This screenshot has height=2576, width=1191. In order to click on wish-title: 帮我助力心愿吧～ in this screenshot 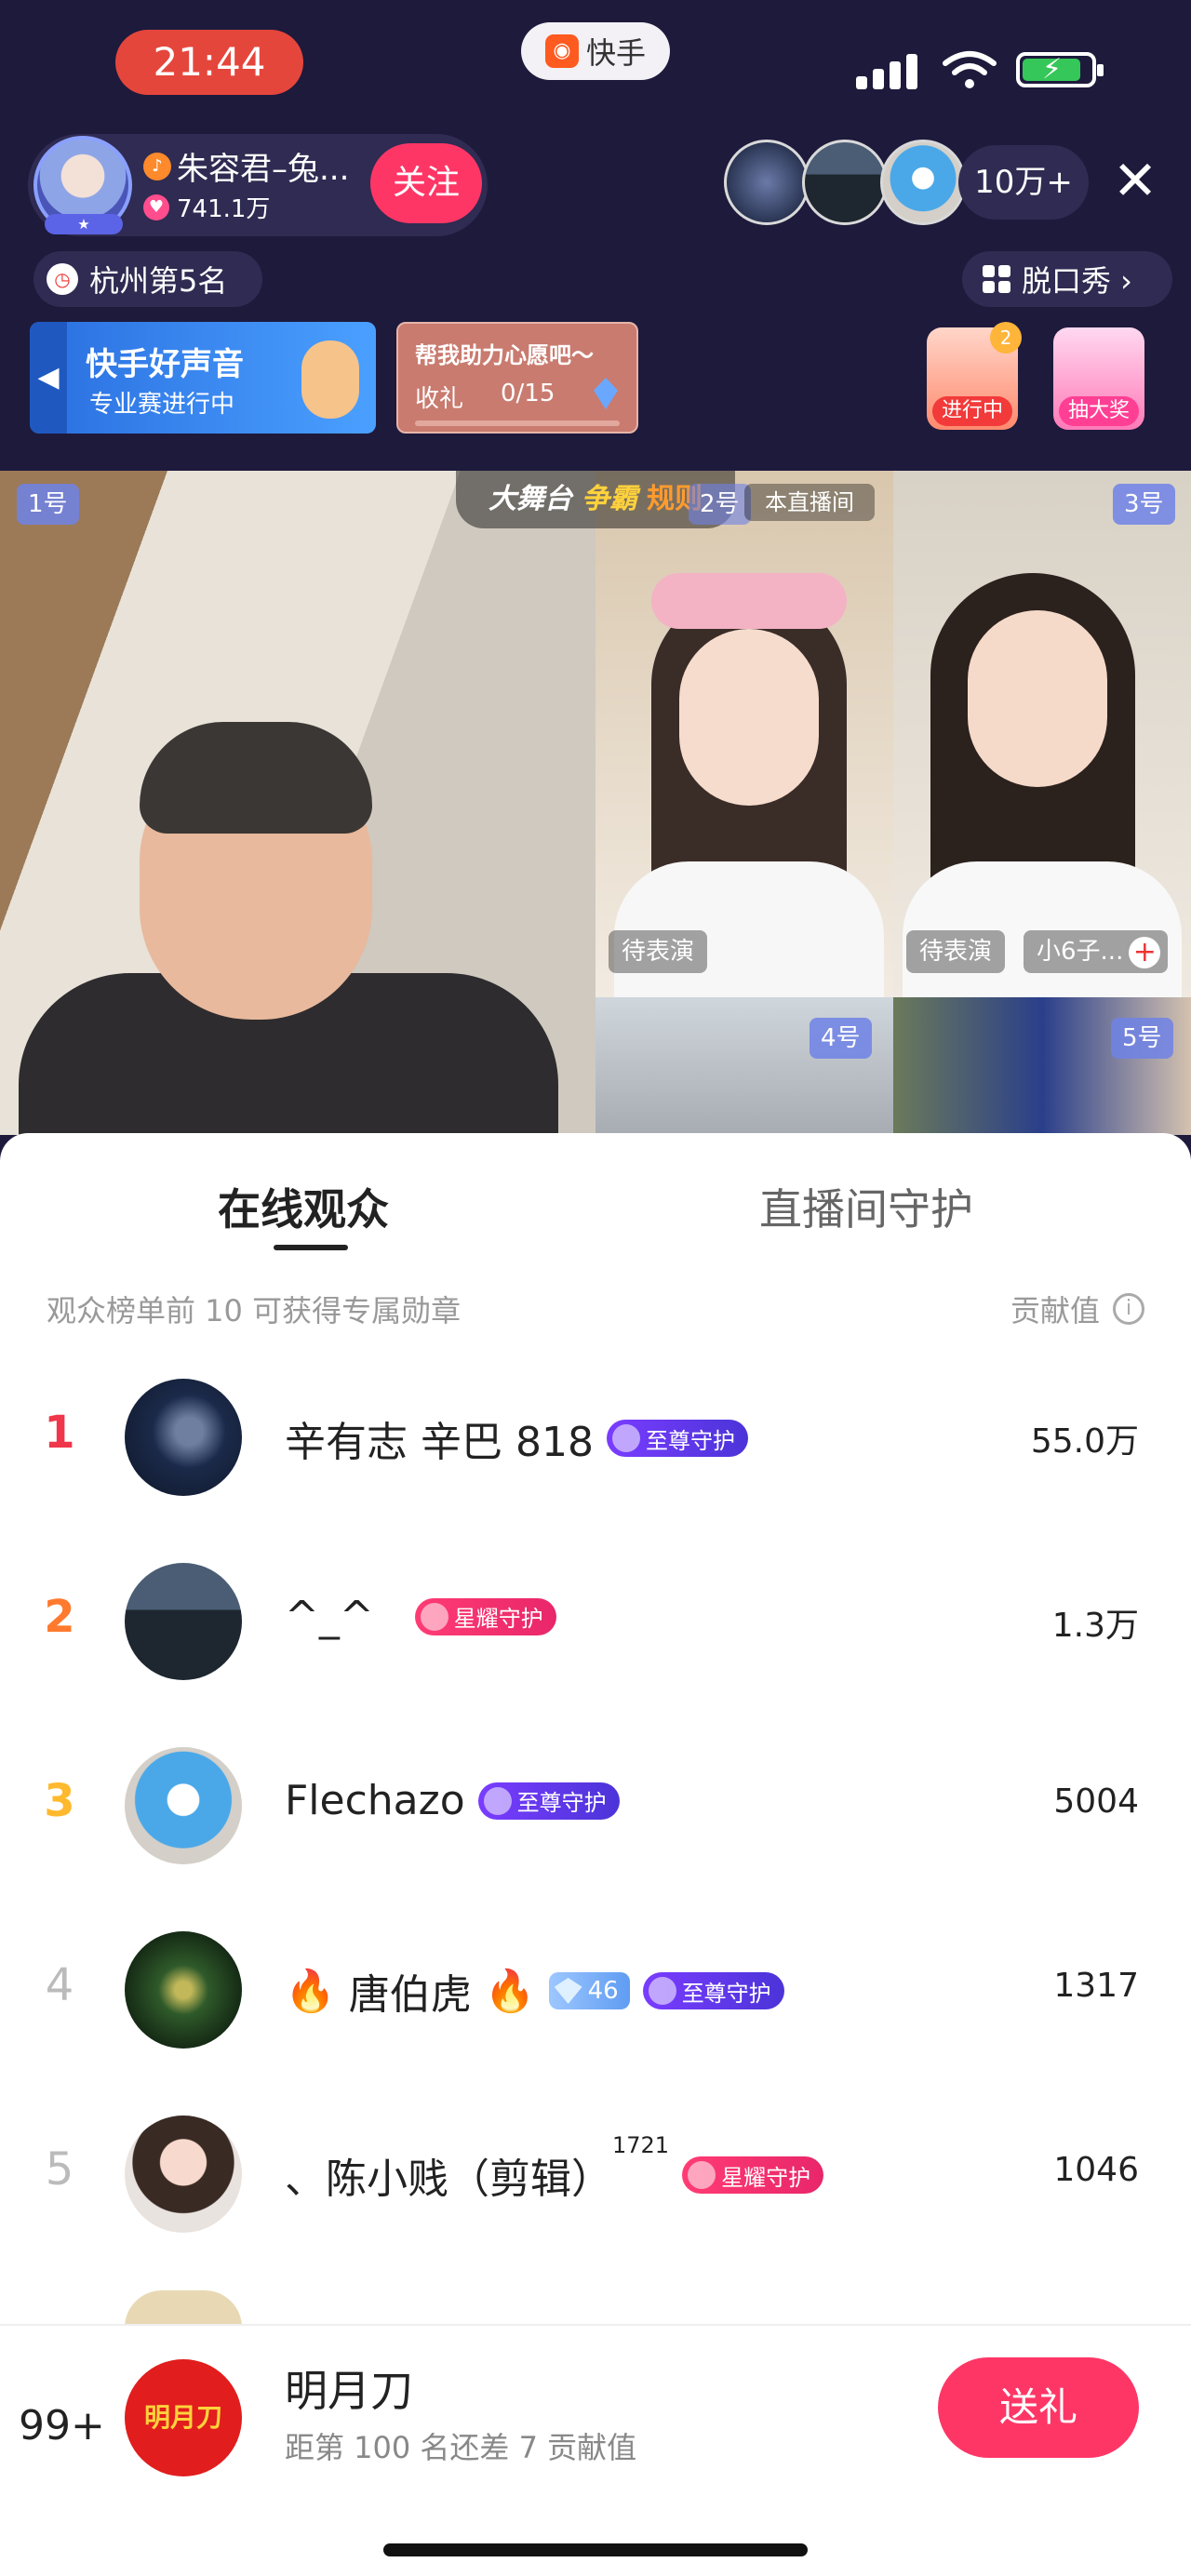, I will do `click(504, 355)`.